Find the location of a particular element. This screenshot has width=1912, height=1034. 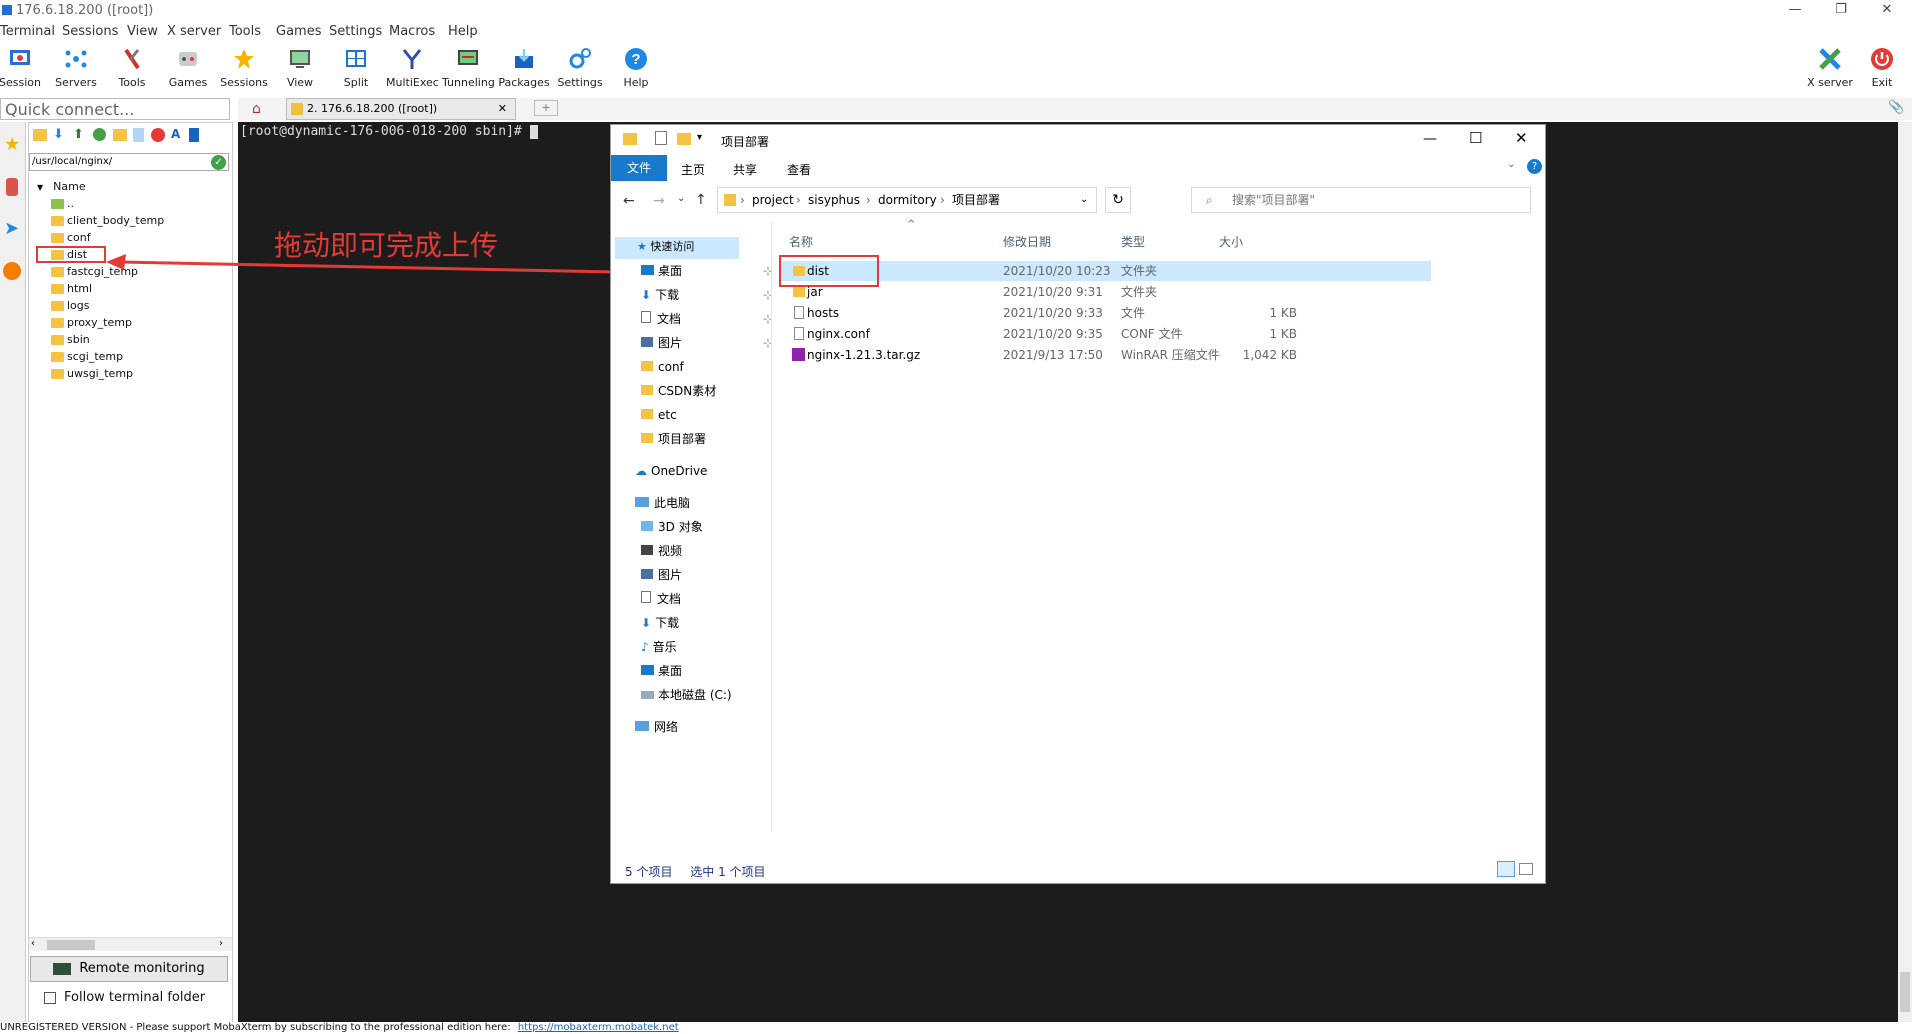

nav-item: etc is located at coordinates (659, 415).